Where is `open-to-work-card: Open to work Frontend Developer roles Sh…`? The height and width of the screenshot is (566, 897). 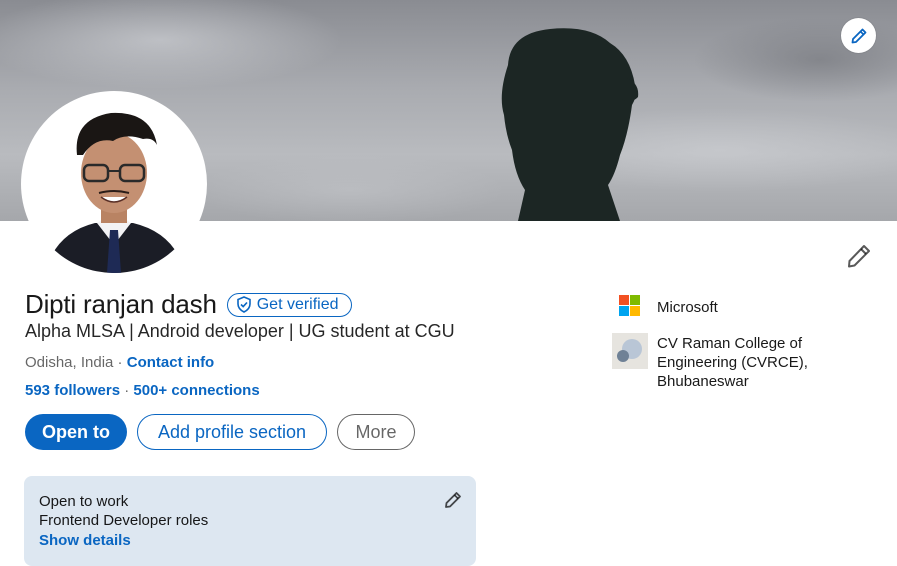 open-to-work-card: Open to work Frontend Developer roles Sh… is located at coordinates (250, 521).